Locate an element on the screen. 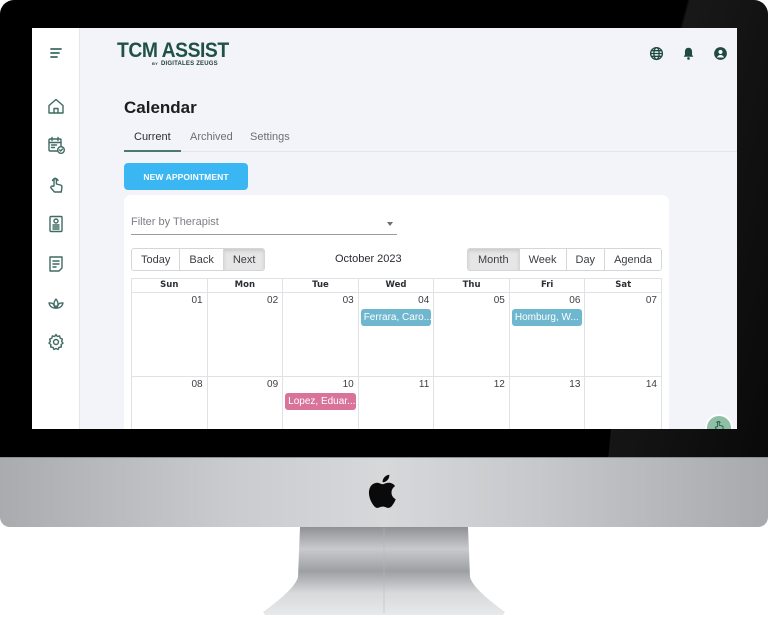  page-tabs: Current Archived Settings is located at coordinates (430, 139).